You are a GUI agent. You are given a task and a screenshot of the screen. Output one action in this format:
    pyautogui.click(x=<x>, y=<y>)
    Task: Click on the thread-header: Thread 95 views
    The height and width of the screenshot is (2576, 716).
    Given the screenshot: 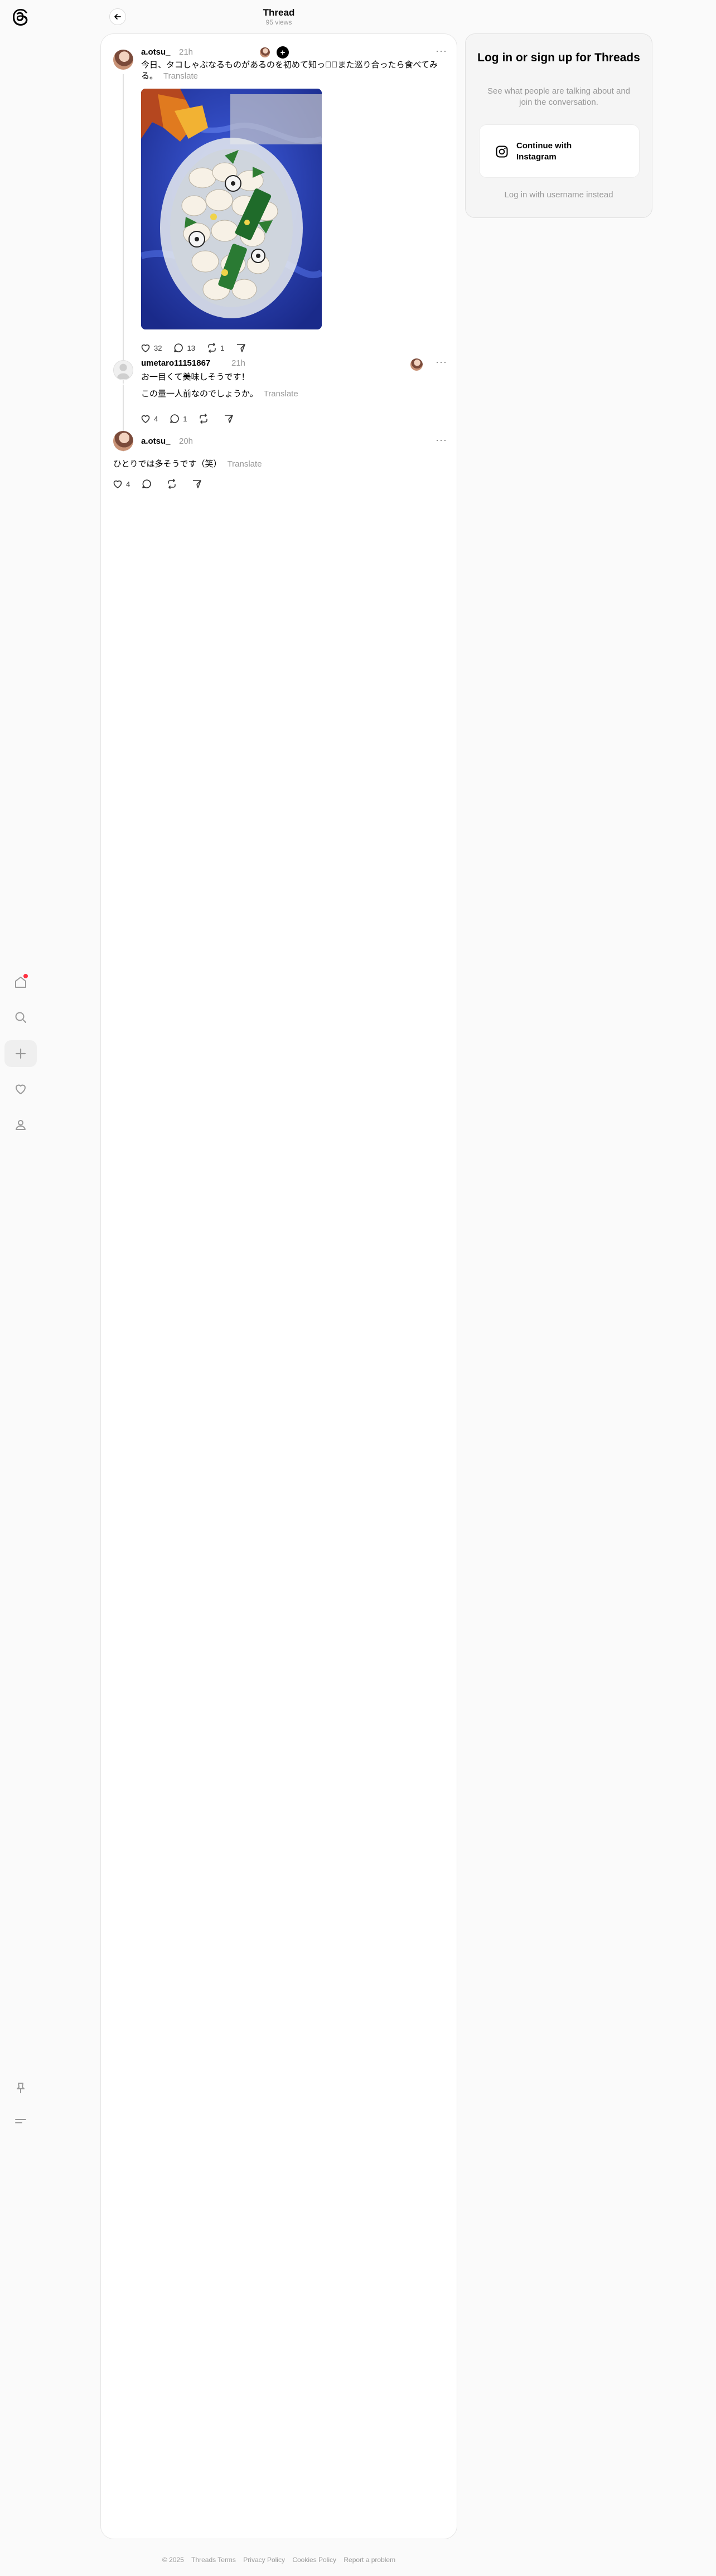 What is the action you would take?
    pyautogui.click(x=278, y=17)
    